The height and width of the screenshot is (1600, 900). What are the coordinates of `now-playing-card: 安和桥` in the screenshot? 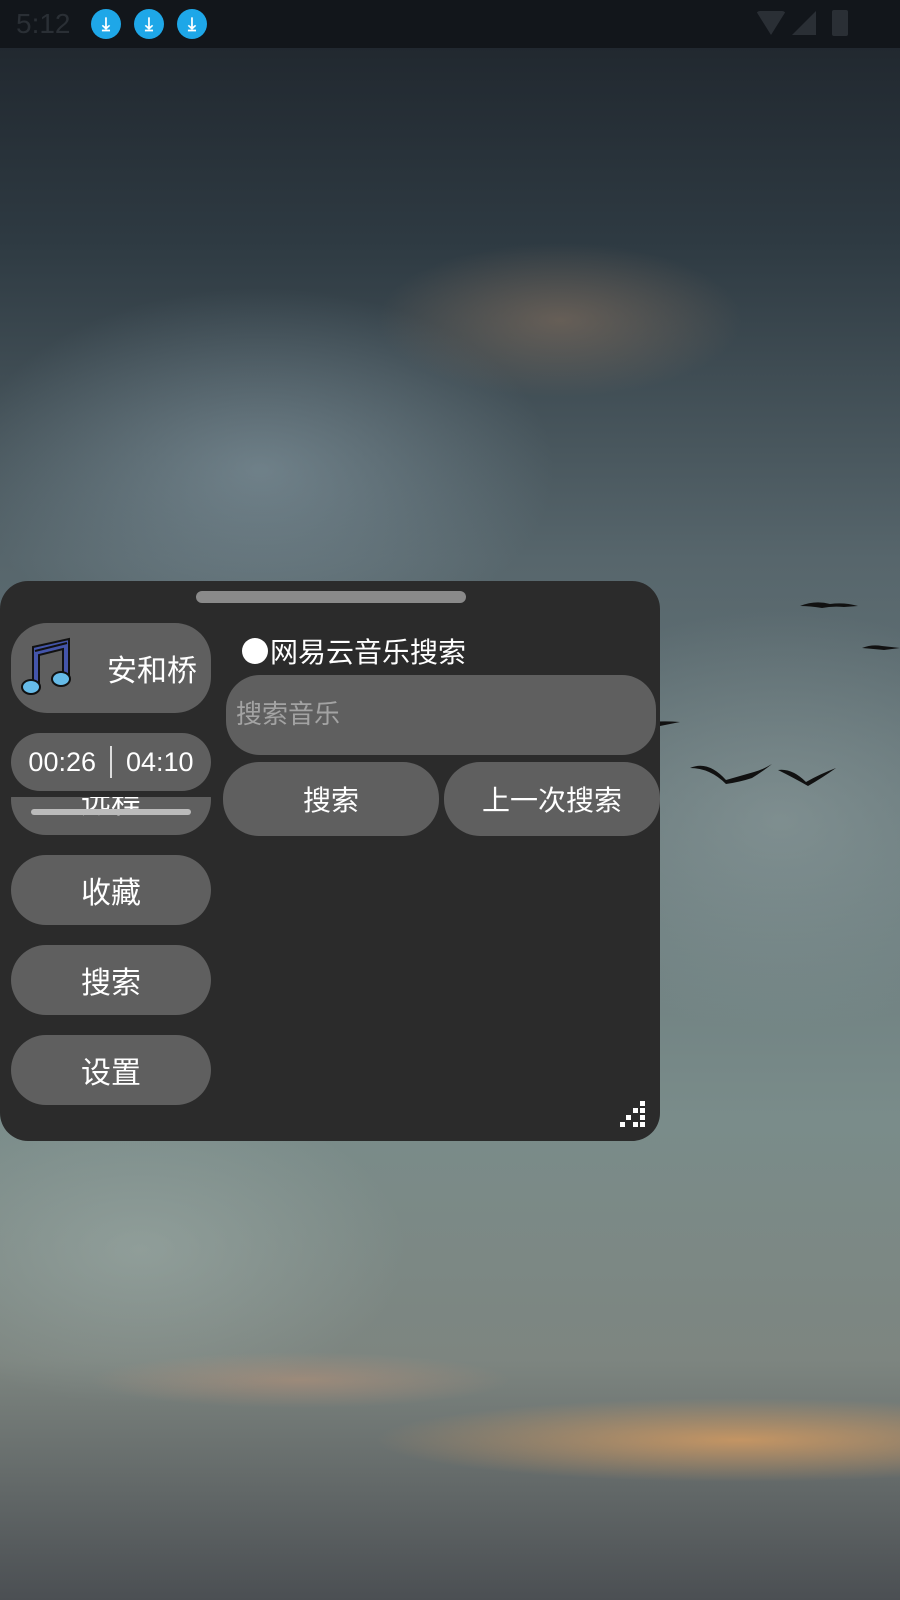 It's located at (111, 668).